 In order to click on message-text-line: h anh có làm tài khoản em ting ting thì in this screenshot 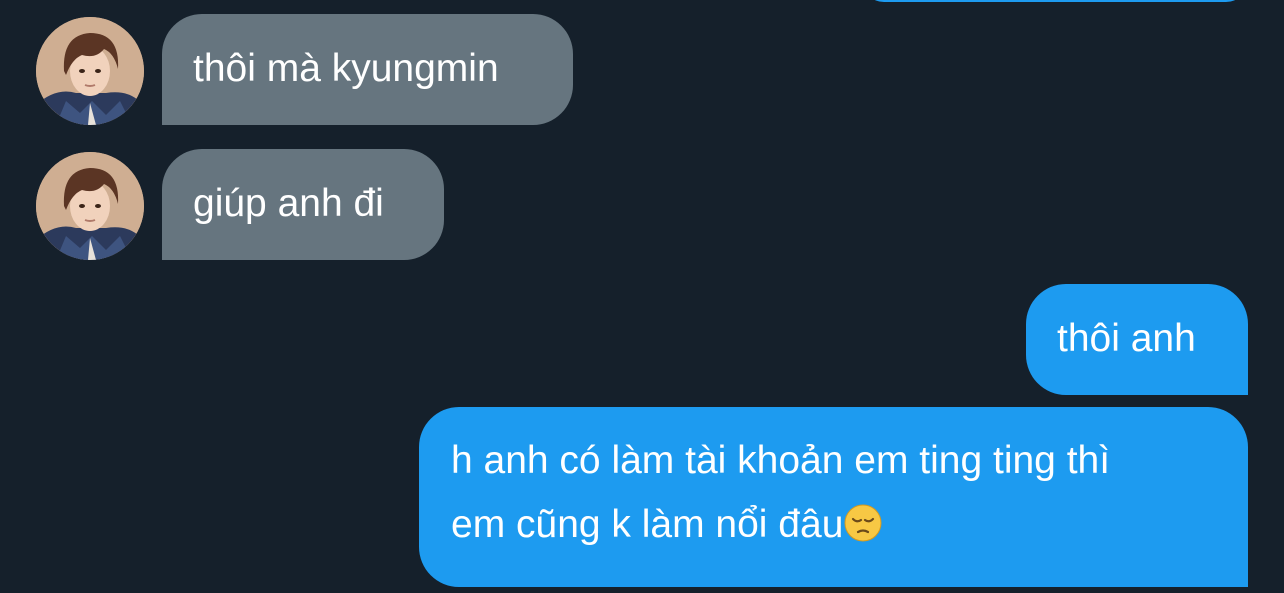, I will do `click(781, 460)`.